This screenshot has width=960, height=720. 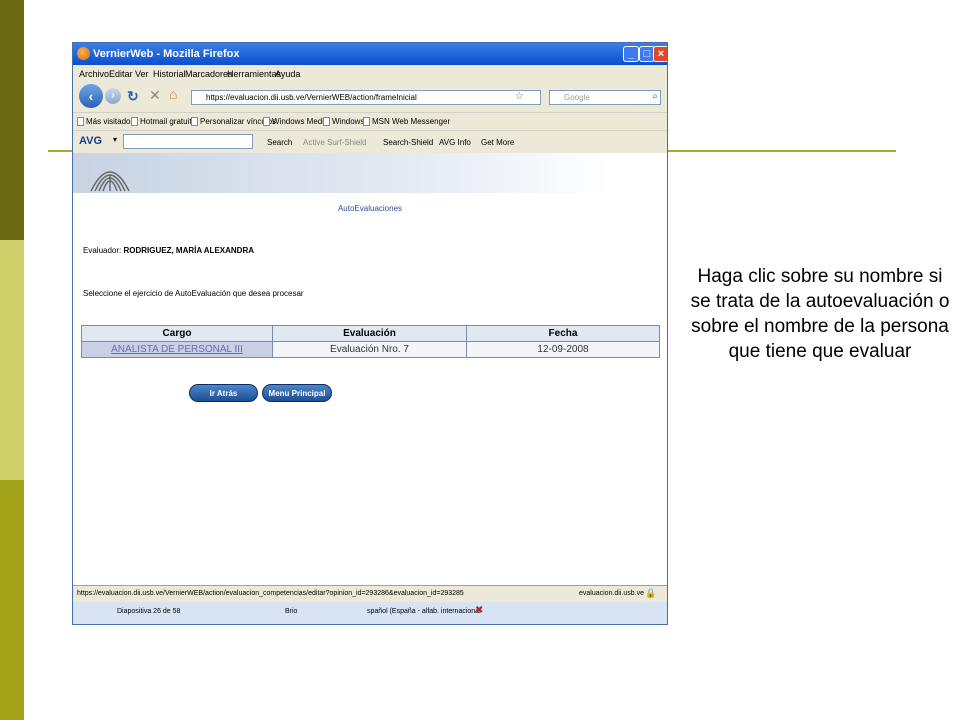 I want to click on header-cargo: Cargo, so click(x=177, y=333).